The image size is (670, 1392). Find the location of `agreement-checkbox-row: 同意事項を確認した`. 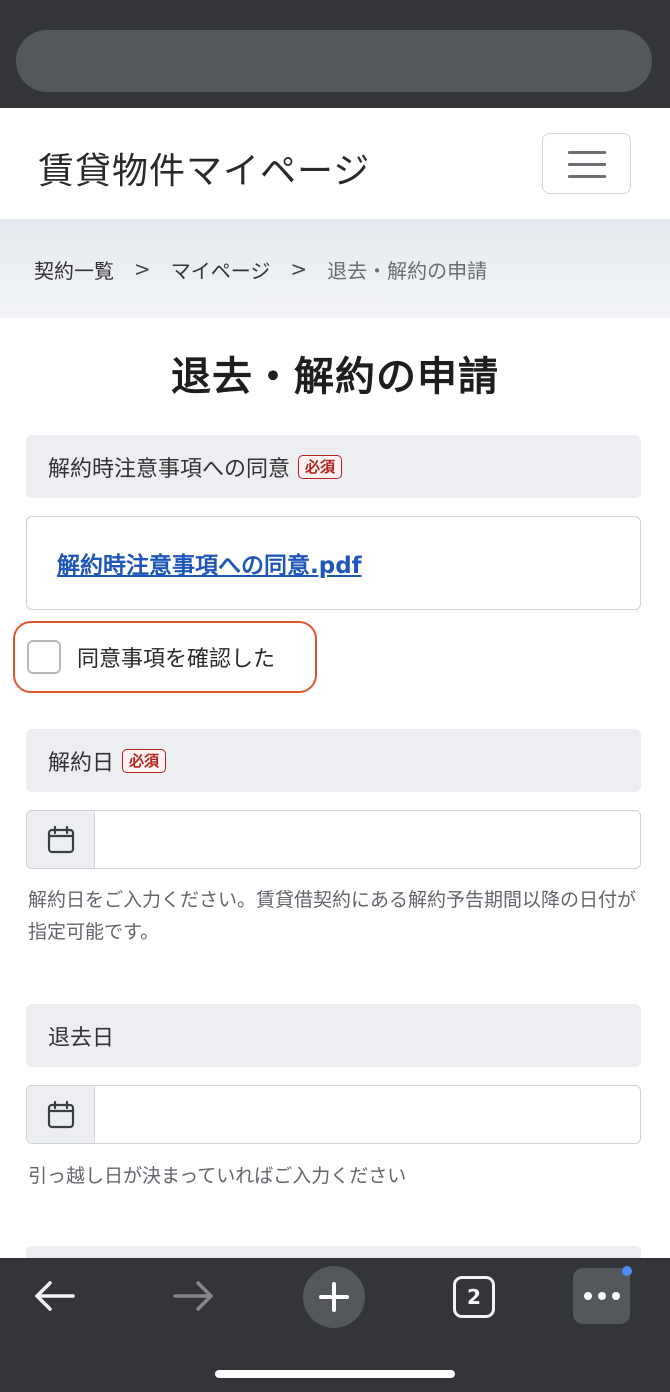

agreement-checkbox-row: 同意事項を確認した is located at coordinates (165, 657).